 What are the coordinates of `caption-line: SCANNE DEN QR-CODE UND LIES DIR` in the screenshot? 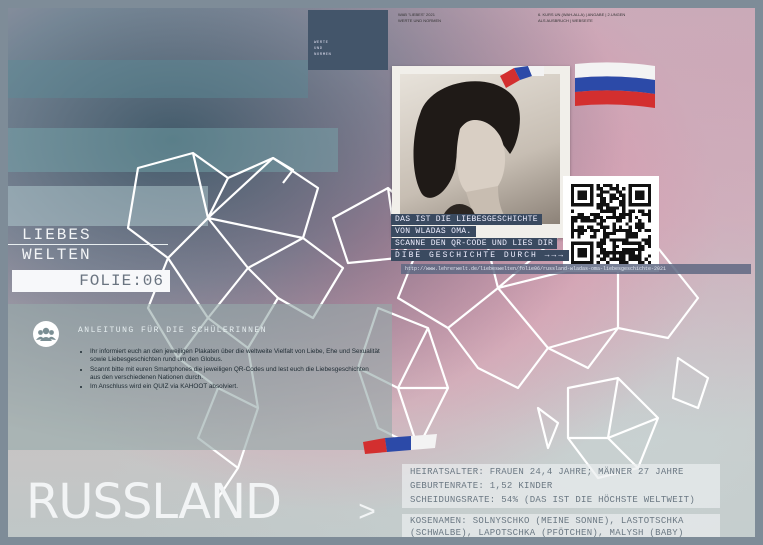 It's located at (474, 243).